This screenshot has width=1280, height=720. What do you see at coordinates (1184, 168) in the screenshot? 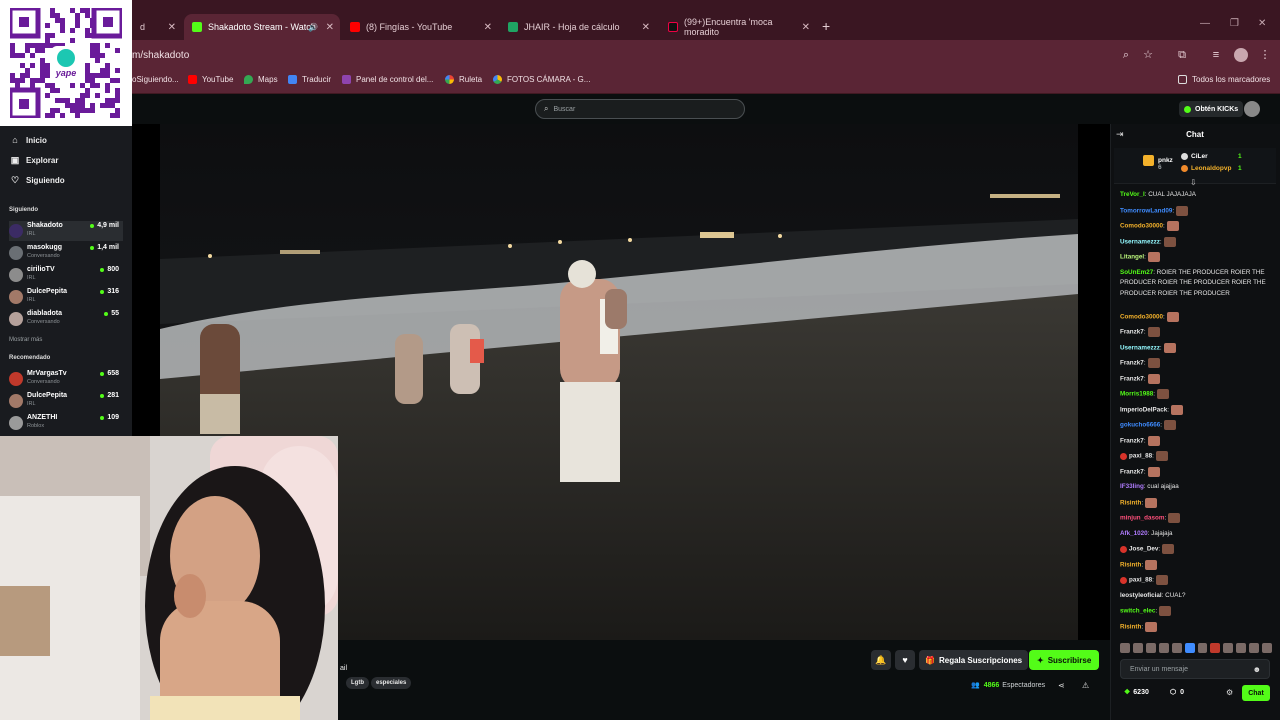
I see `user-badge-icon` at bounding box center [1184, 168].